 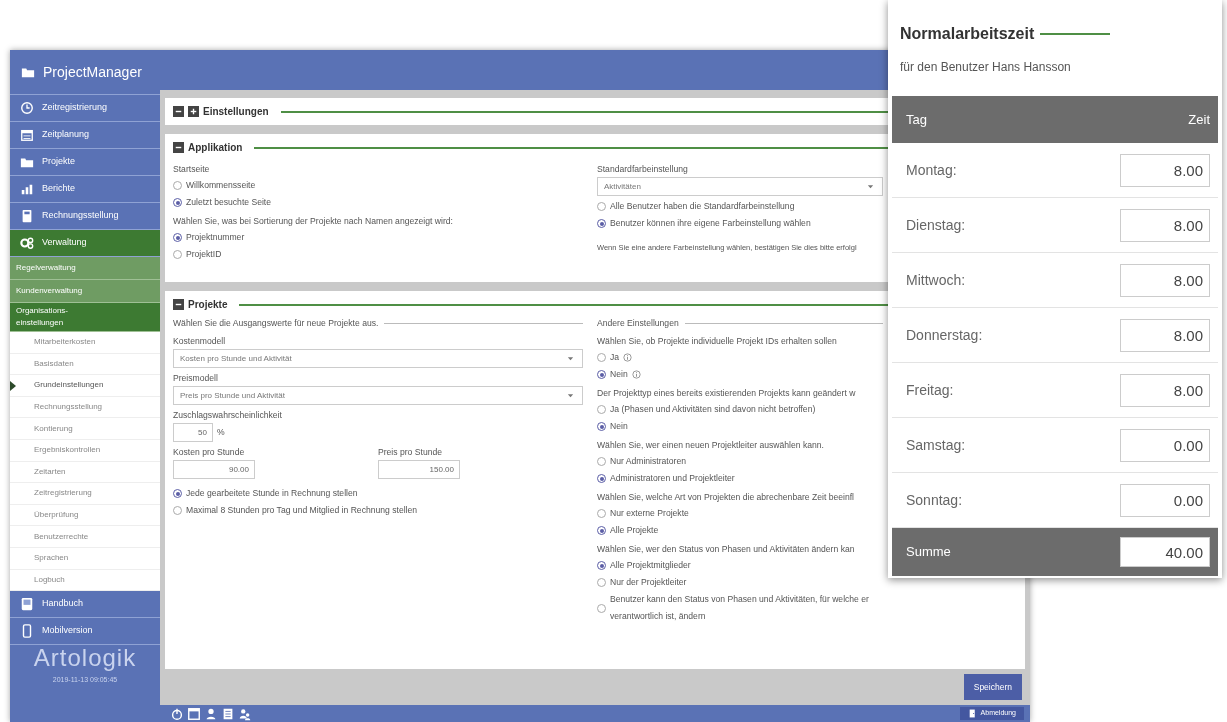 What do you see at coordinates (726, 497) in the screenshot?
I see `field-label: Wählen Sie, welche Art von Projekten die abrechenbare Zeit beeinfl` at bounding box center [726, 497].